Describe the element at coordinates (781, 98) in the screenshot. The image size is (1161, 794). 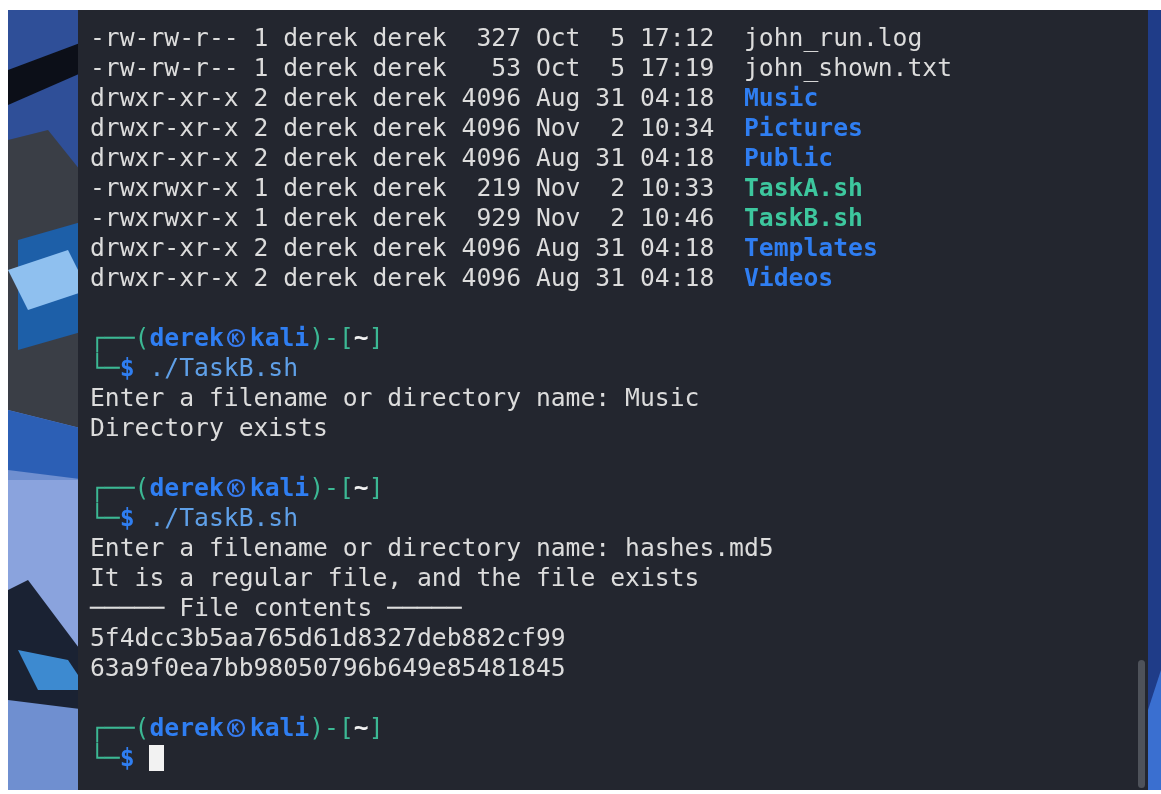
I see `file-name: Music` at that location.